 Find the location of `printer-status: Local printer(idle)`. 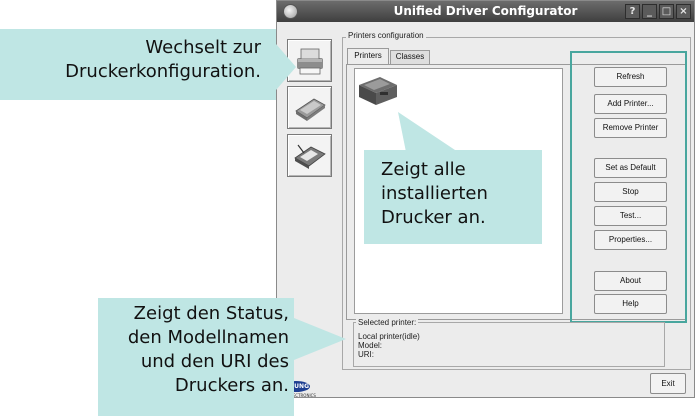

printer-status: Local printer(idle) is located at coordinates (389, 336).